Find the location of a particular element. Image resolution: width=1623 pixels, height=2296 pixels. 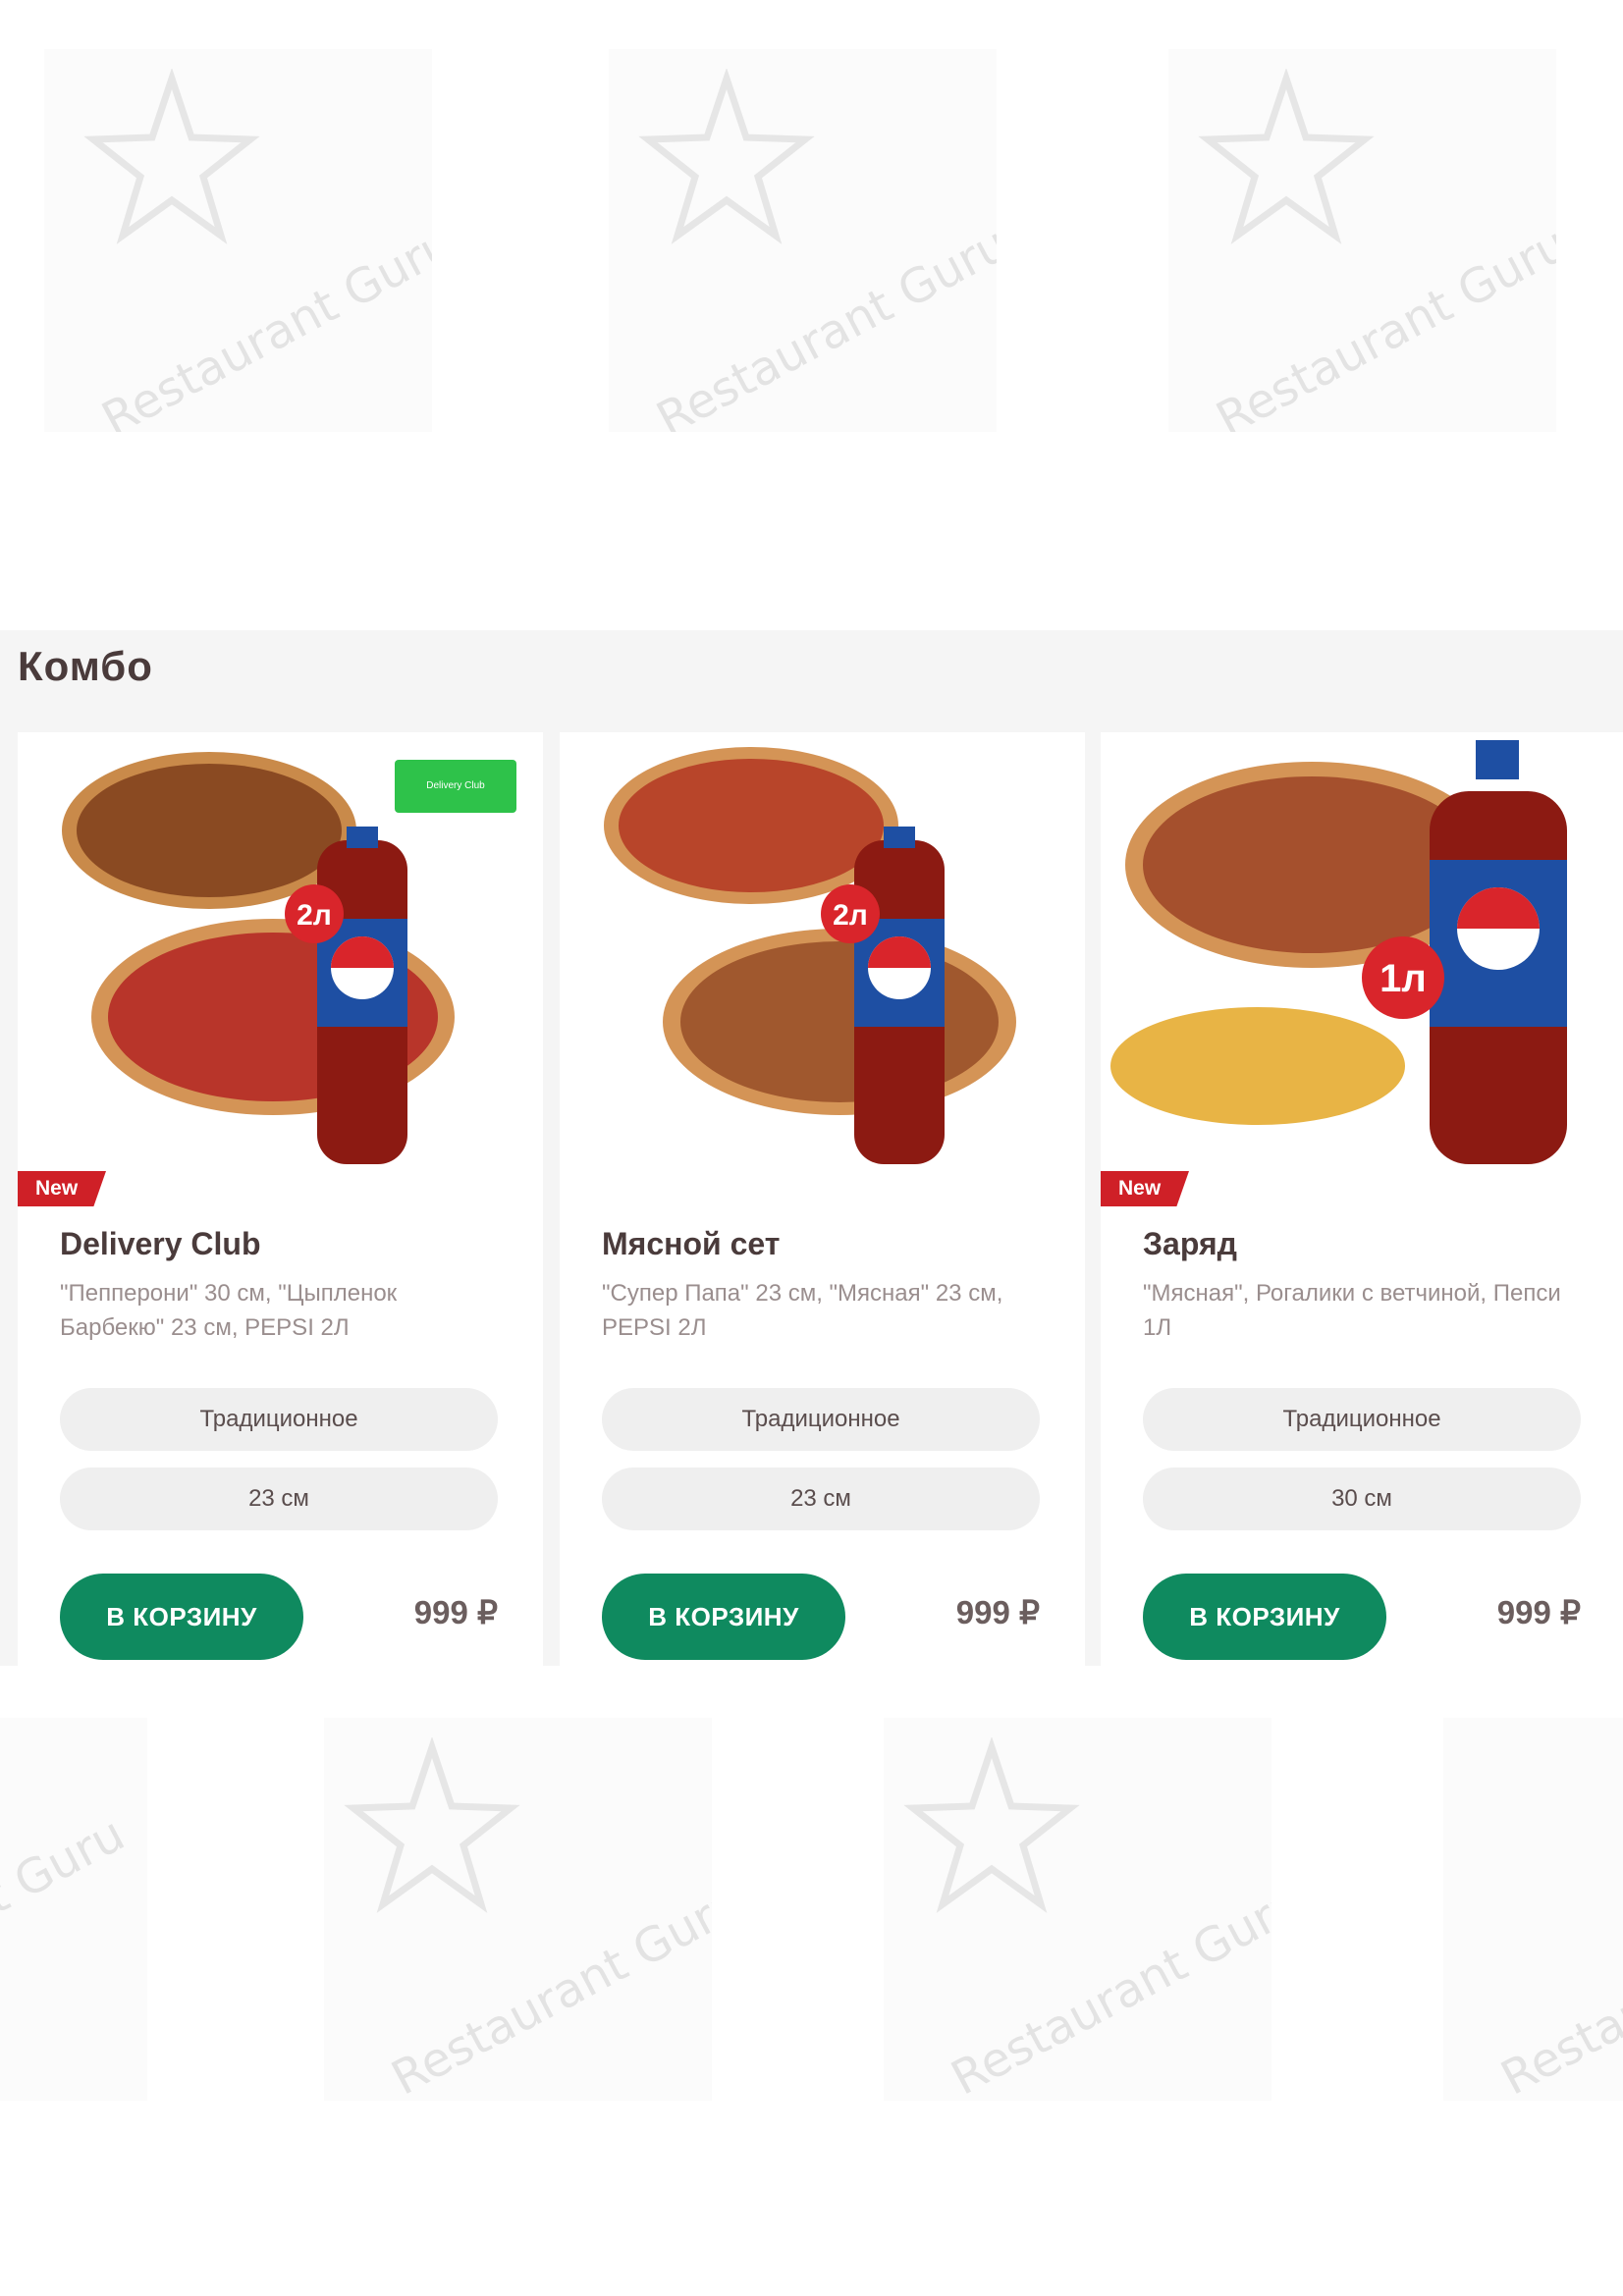

combo-description: "Мясная", Рогалики с ветчиной, Пепси 1Л is located at coordinates (1352, 1311).